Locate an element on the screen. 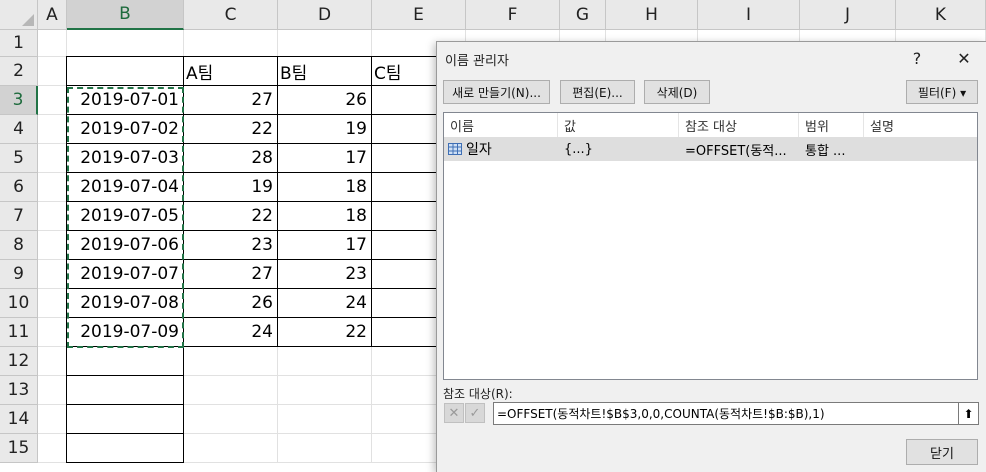 Image resolution: width=986 pixels, height=472 pixels. row-header-2: 2 is located at coordinates (19, 71).